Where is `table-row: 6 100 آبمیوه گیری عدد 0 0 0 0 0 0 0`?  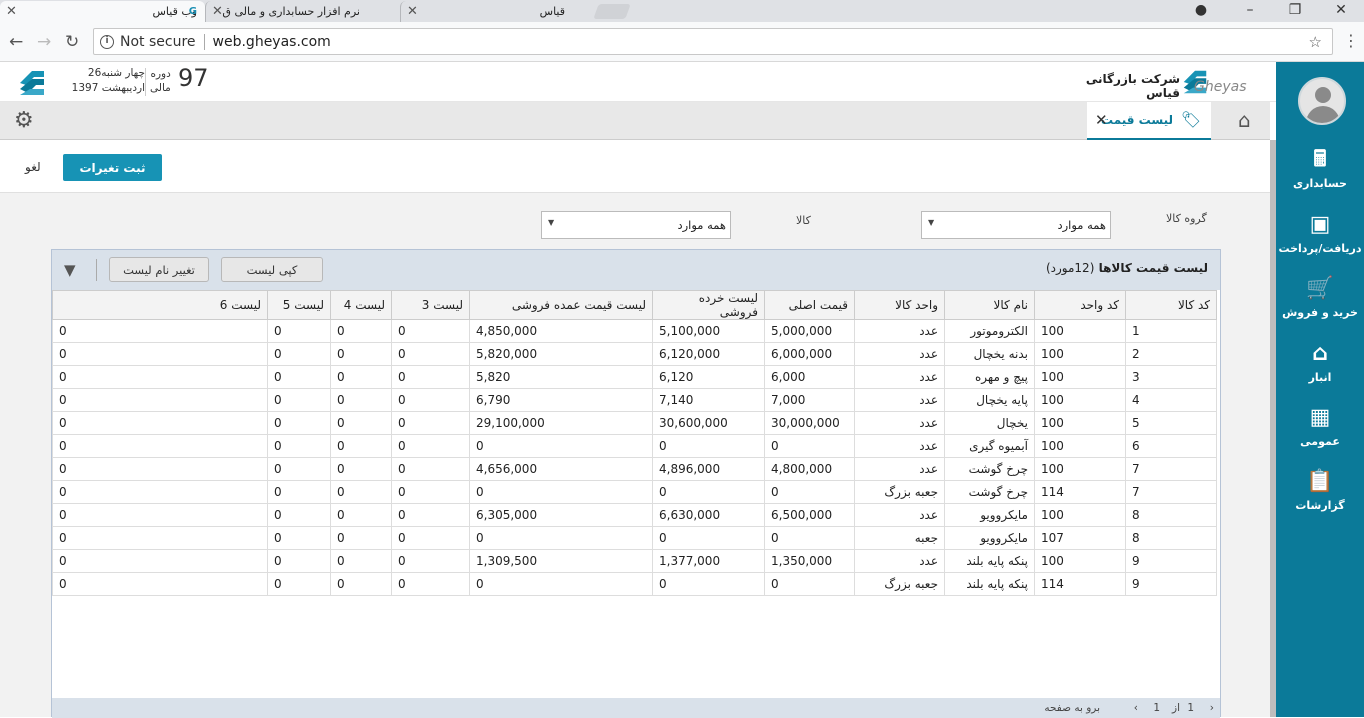
table-row: 6 100 آبمیوه گیری عدد 0 0 0 0 0 0 0 is located at coordinates (634, 446).